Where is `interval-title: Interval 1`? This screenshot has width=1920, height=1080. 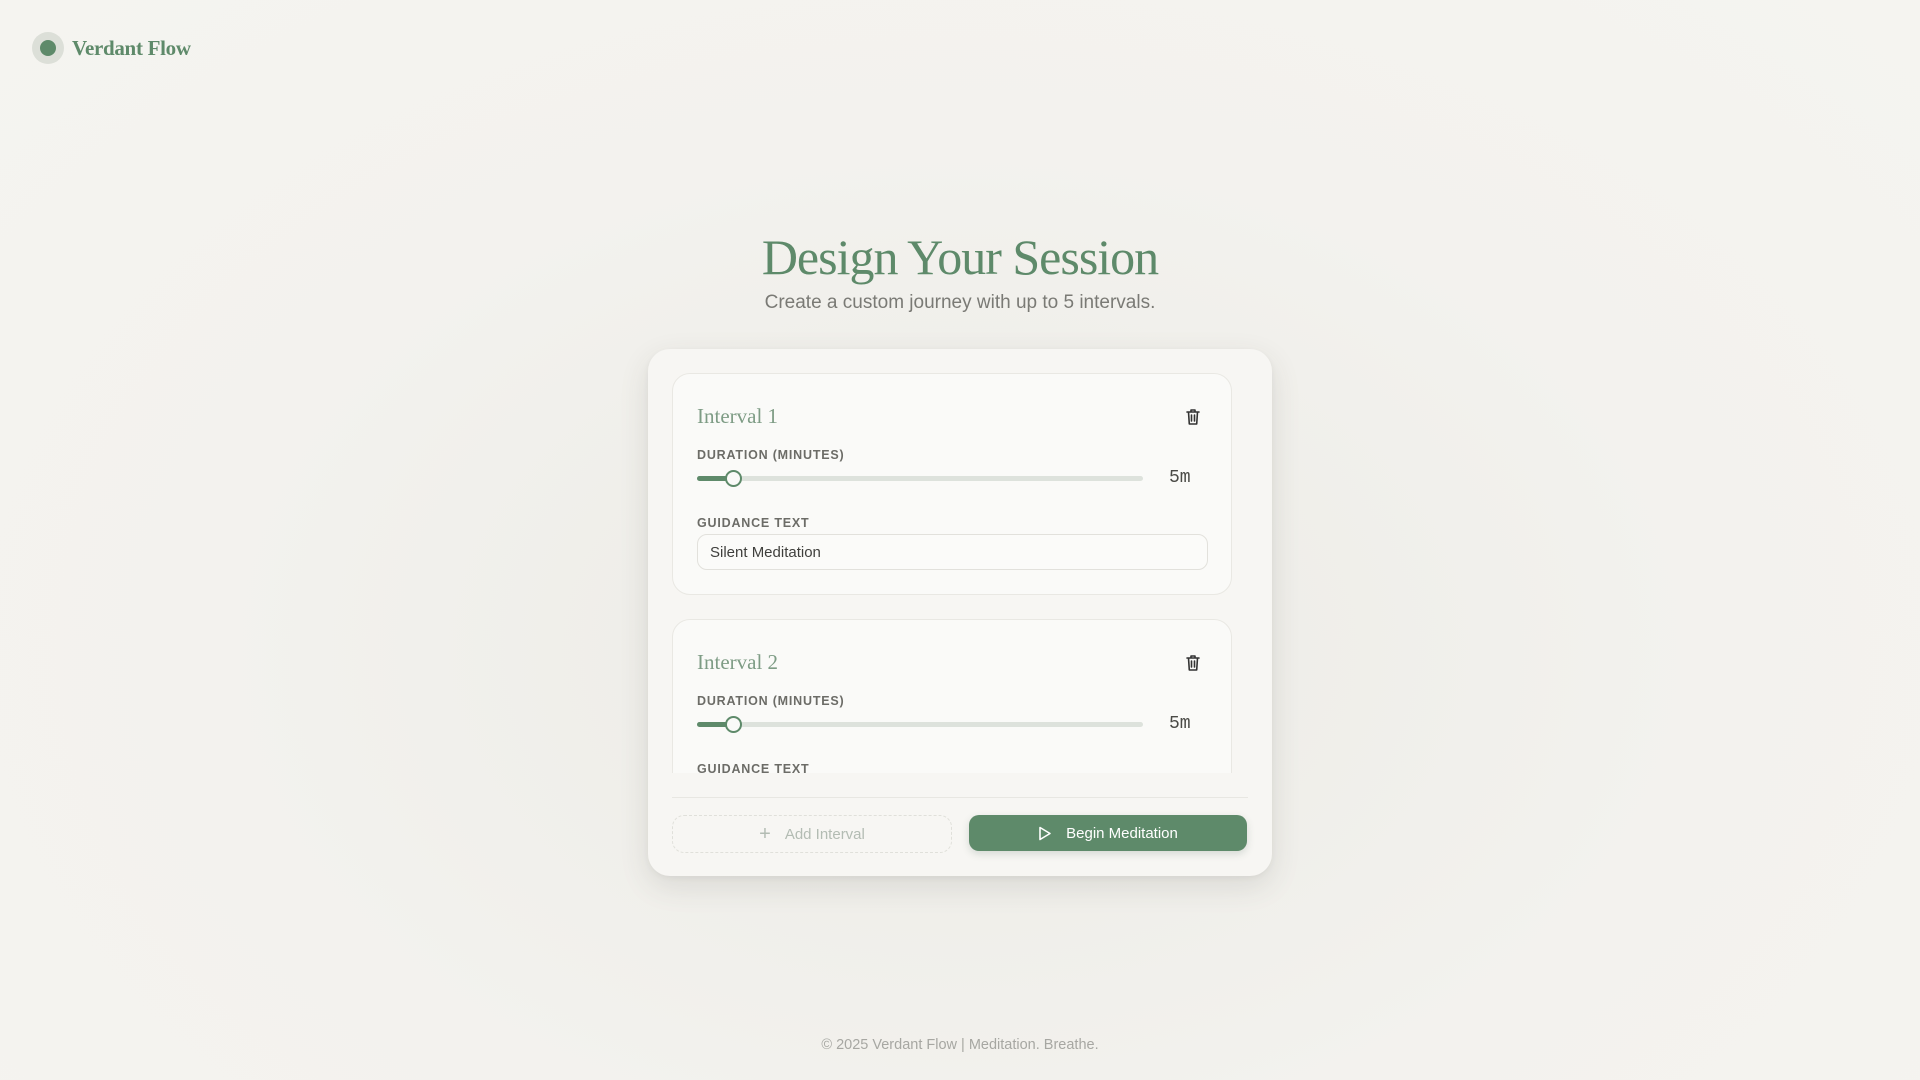 interval-title: Interval 1 is located at coordinates (738, 416).